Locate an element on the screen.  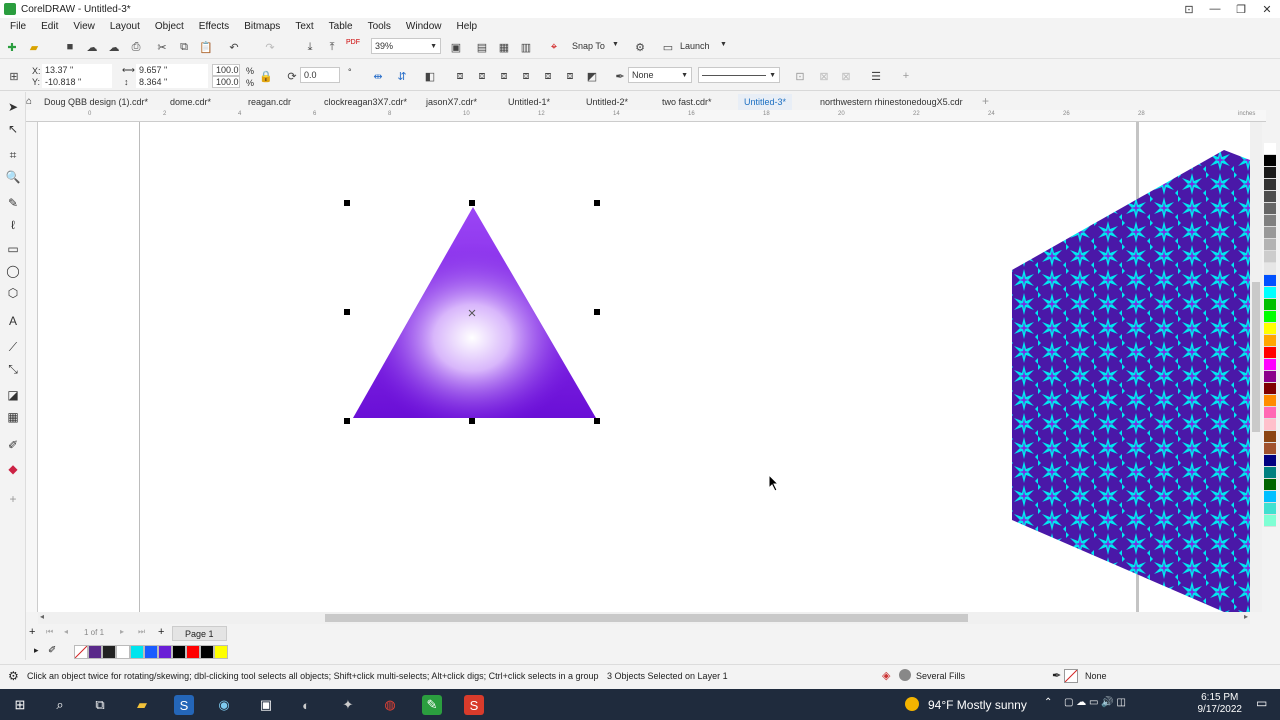
eyedropper-icon: ✐ is located at coordinates (52, 650).